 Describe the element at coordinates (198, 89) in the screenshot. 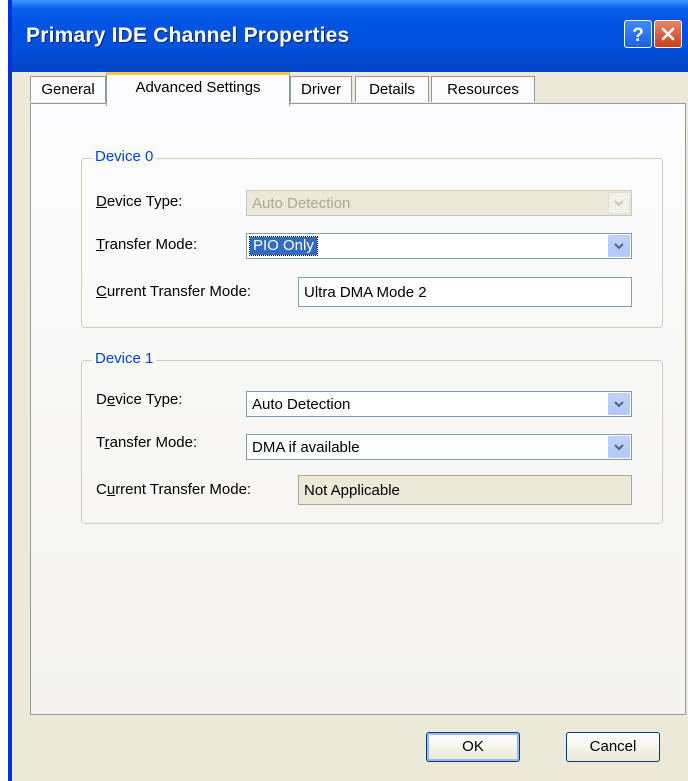

I see `tab-advanced-settings: Advanced Settings` at that location.